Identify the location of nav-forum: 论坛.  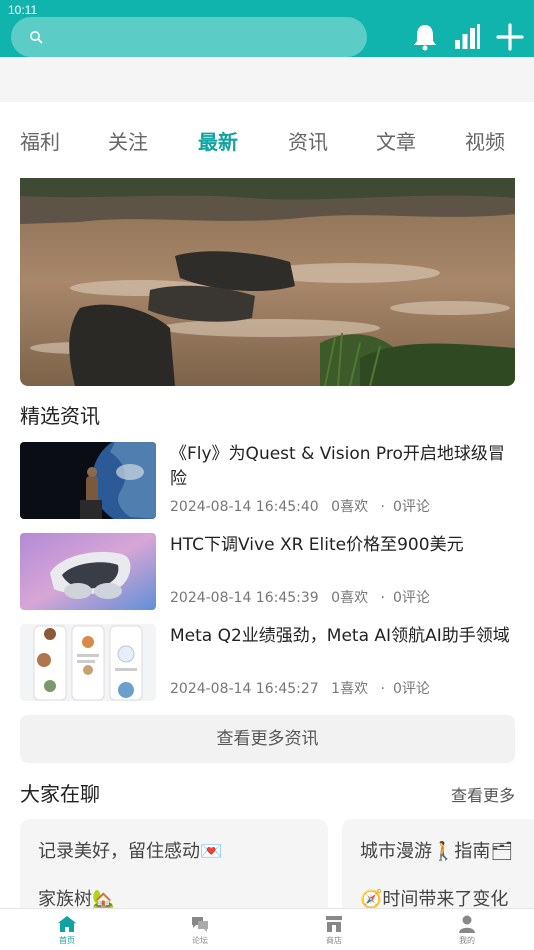
(200, 930).